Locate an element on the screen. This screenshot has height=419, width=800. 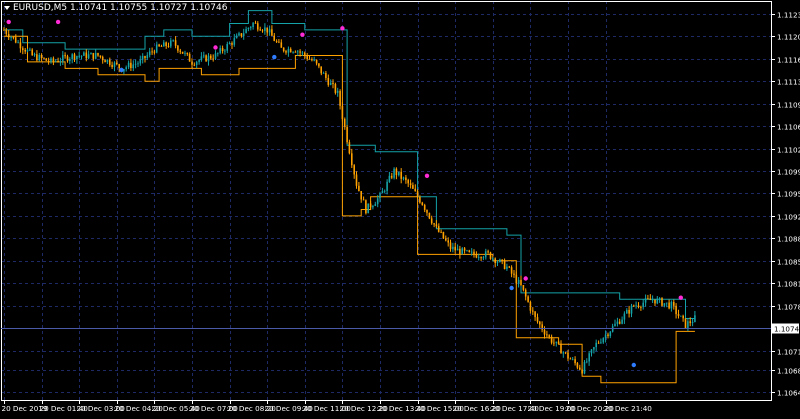
signal-dot-magenta is located at coordinates (215, 47).